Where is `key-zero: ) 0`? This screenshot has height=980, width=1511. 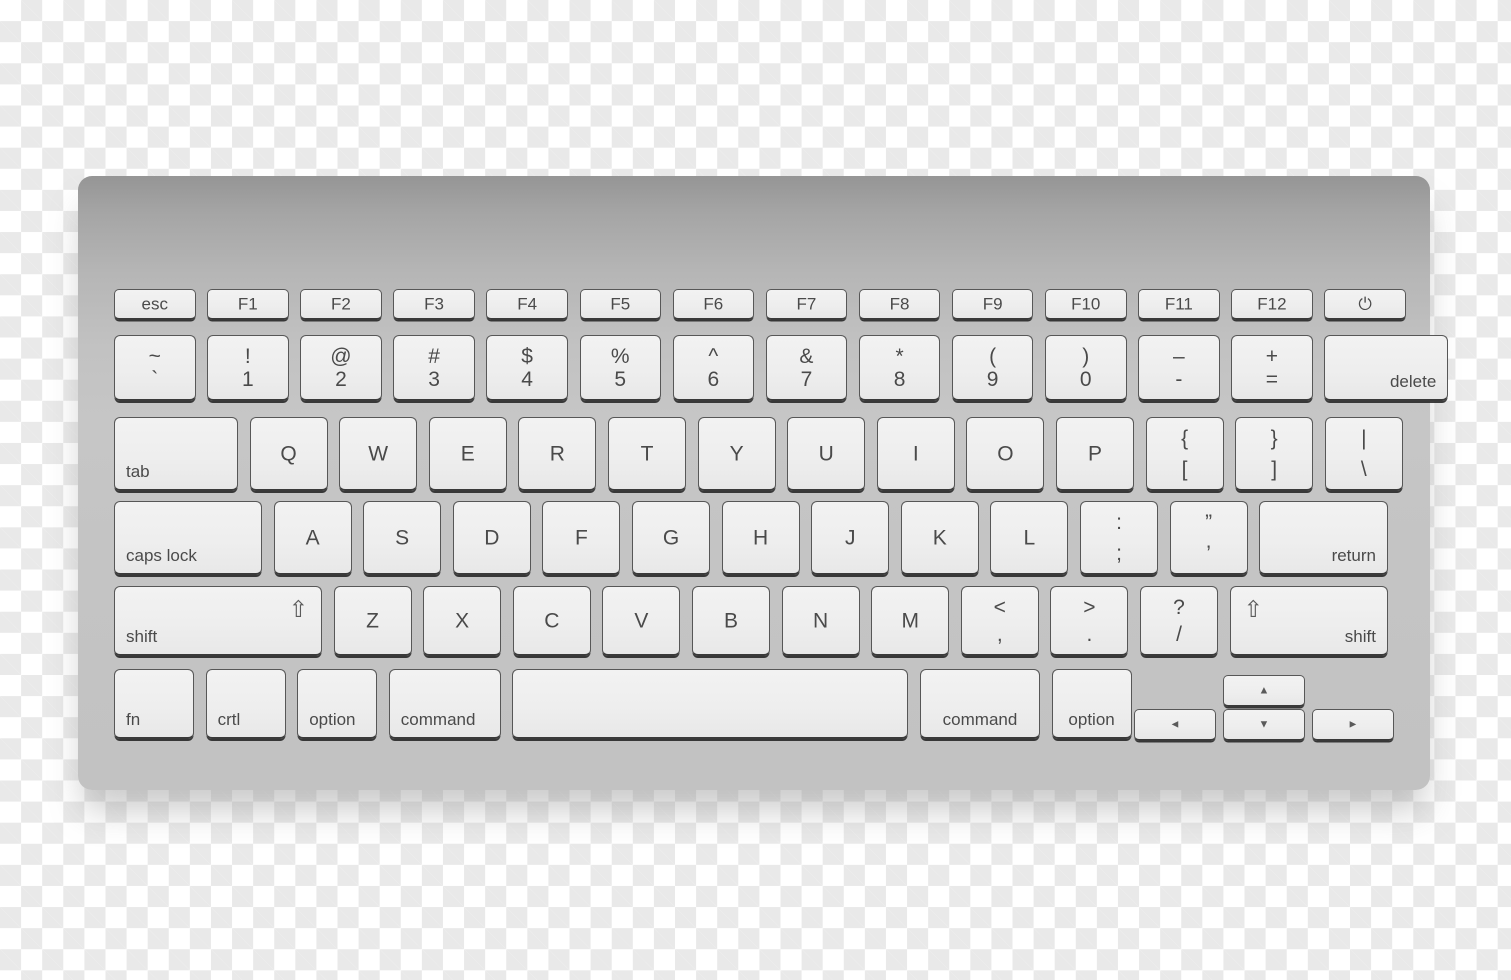 key-zero: ) 0 is located at coordinates (1086, 368).